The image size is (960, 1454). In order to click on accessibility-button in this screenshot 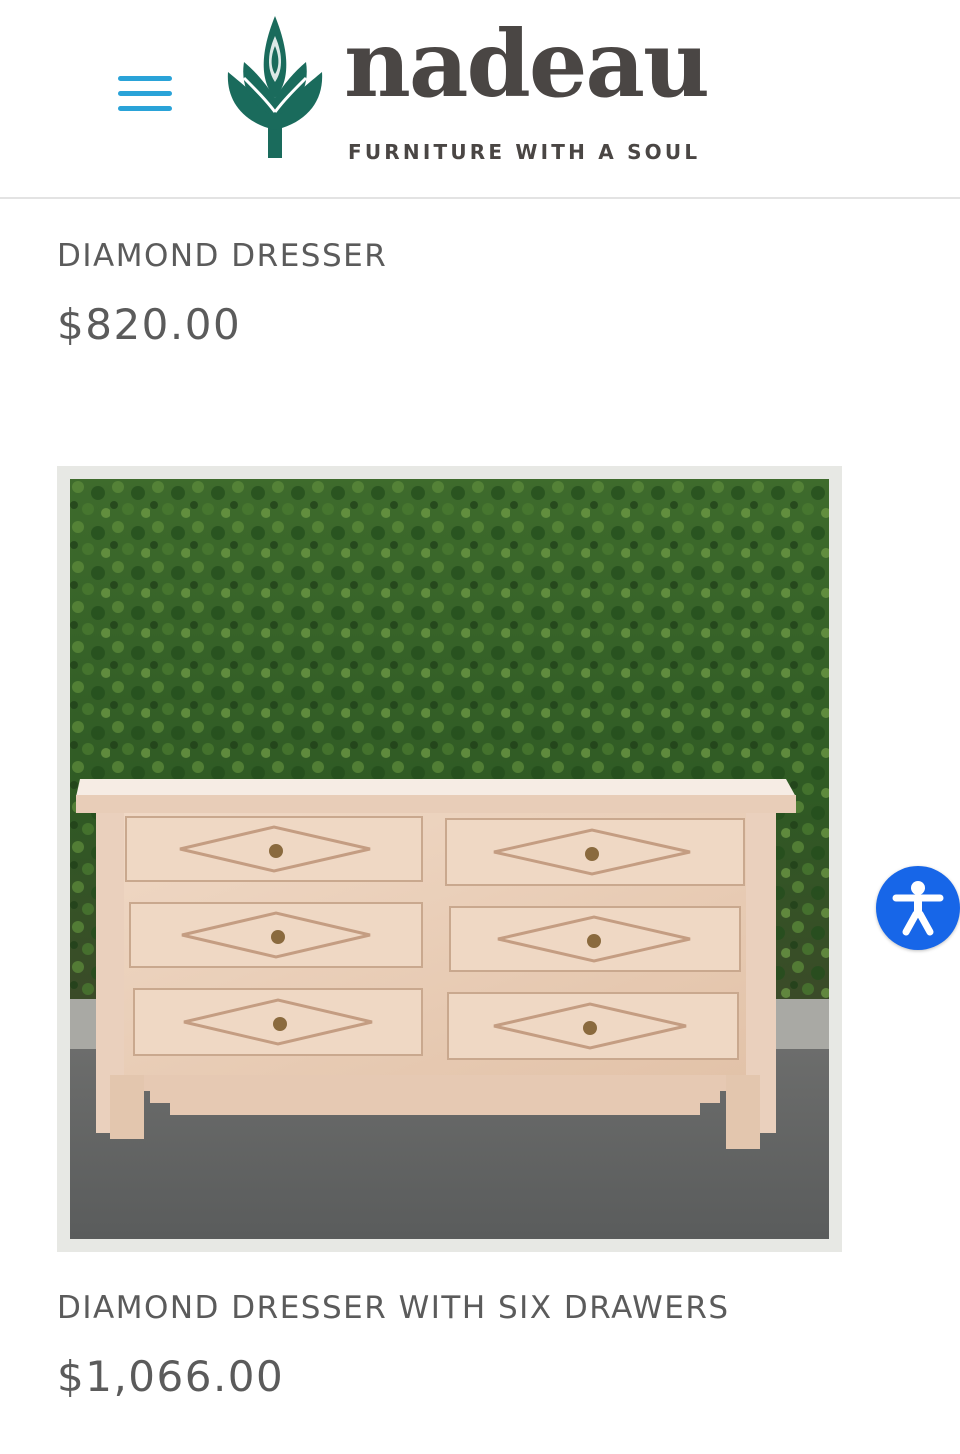, I will do `click(918, 908)`.